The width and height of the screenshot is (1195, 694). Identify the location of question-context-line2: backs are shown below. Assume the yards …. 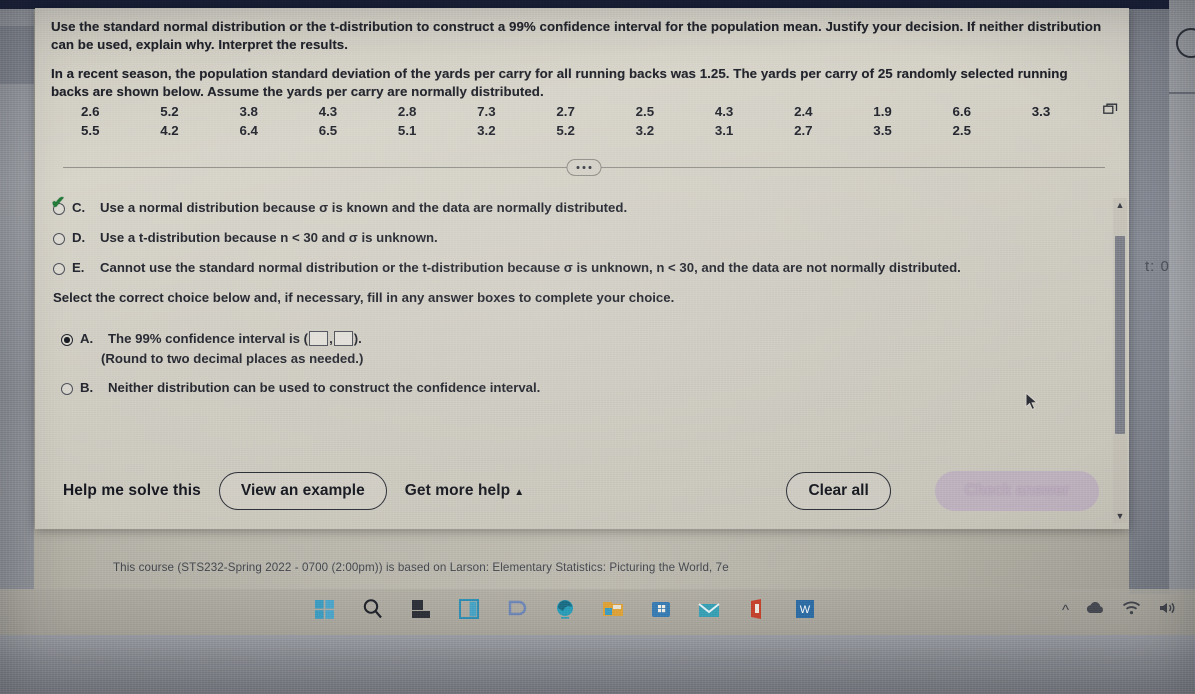
(297, 91).